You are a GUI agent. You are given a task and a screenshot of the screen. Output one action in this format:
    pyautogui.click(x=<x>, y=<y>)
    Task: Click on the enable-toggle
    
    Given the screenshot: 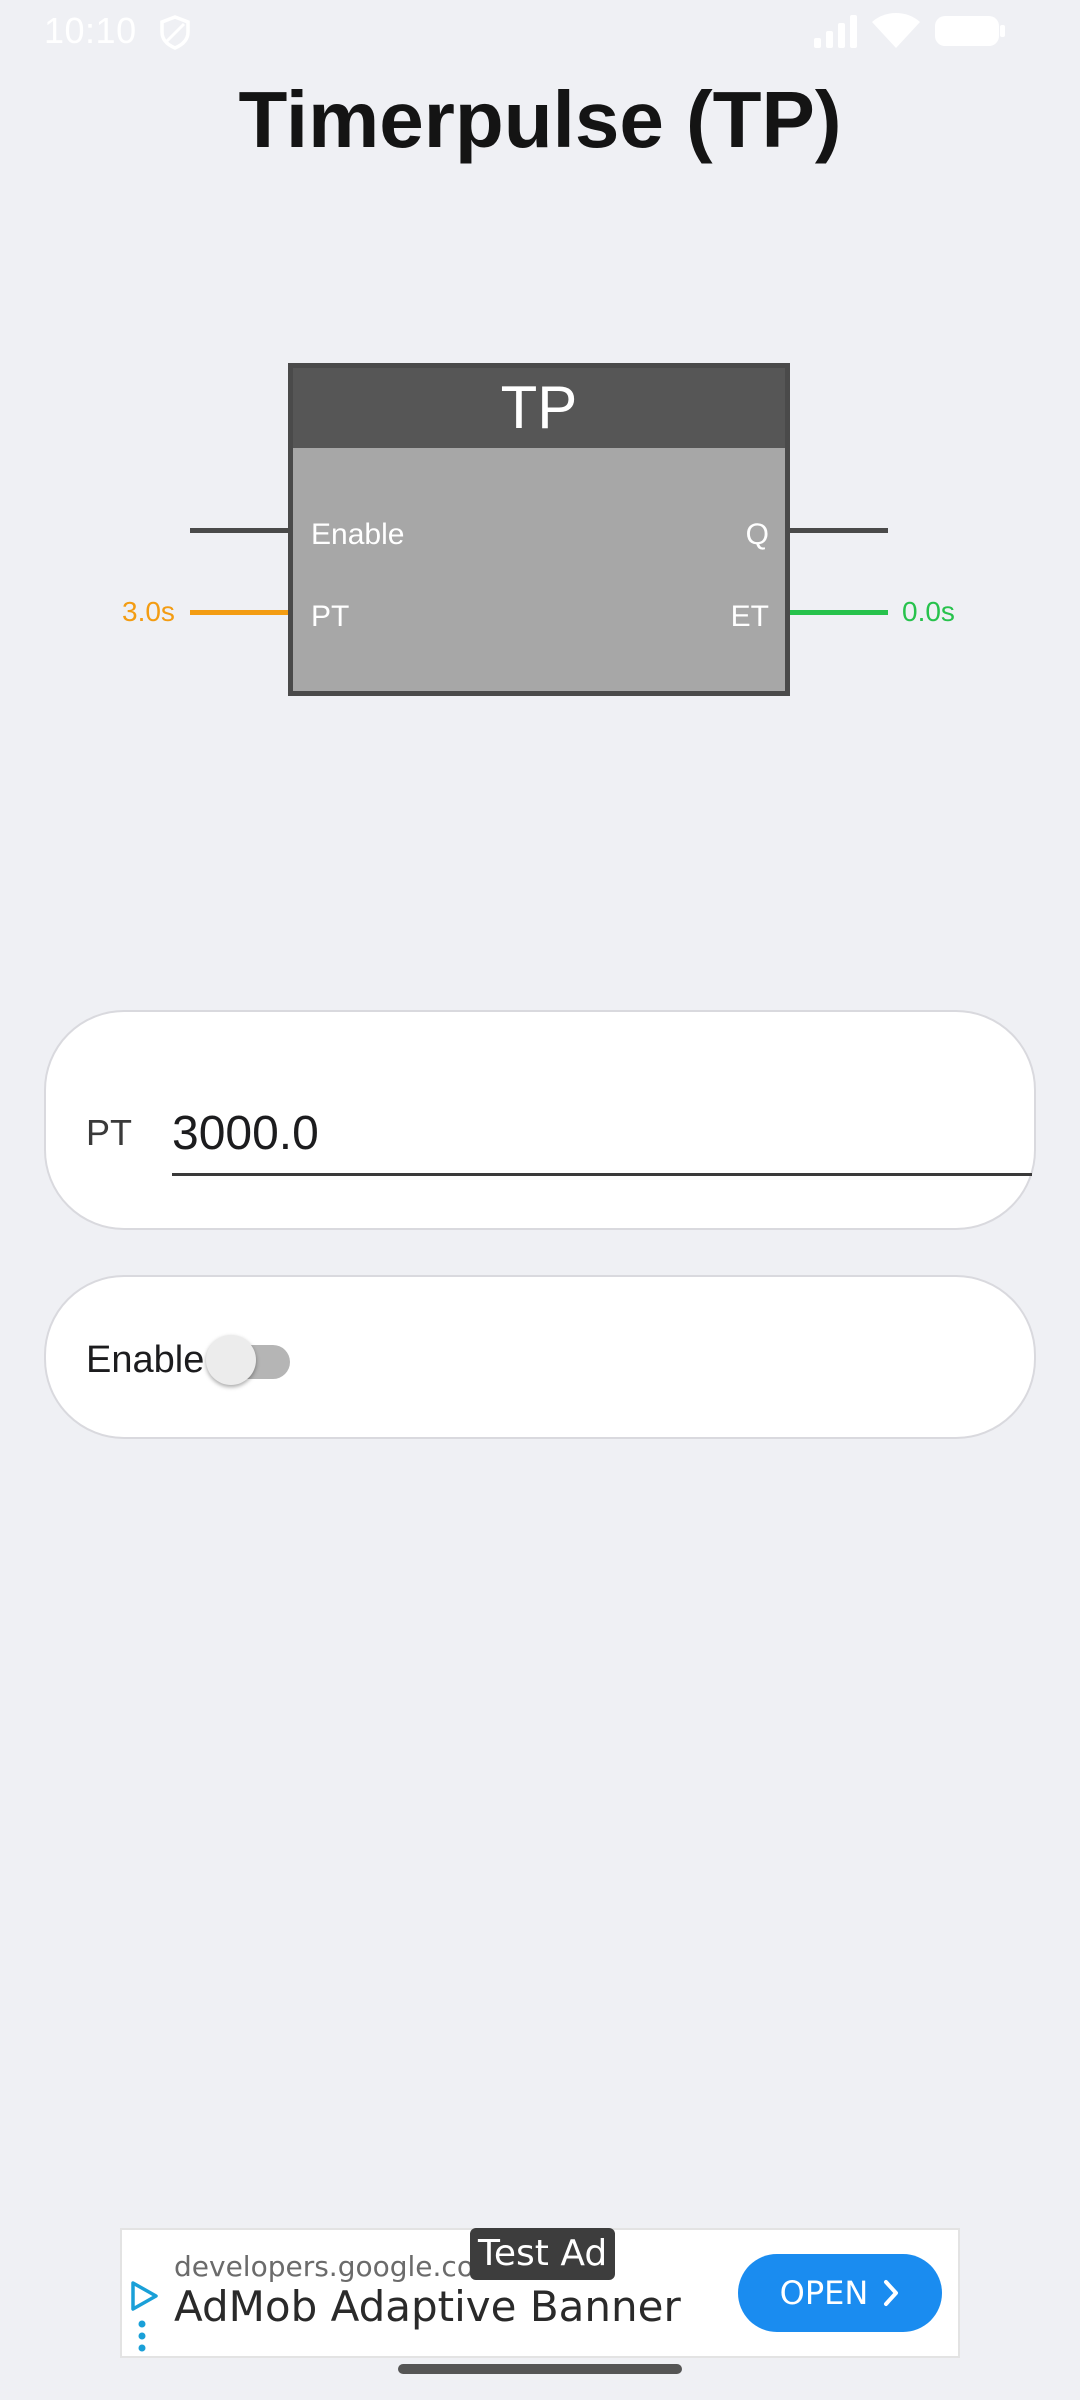 What is the action you would take?
    pyautogui.click(x=248, y=1360)
    